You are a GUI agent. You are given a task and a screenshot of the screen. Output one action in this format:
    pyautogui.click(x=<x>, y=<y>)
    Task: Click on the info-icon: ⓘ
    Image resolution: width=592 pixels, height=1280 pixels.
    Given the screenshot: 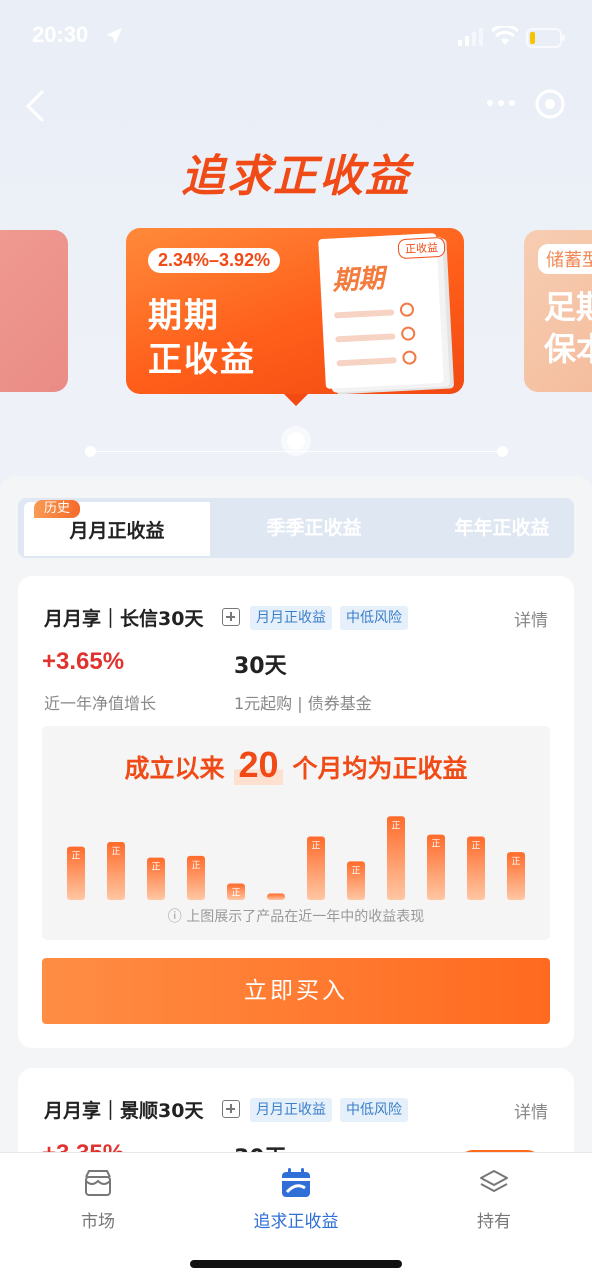 What is the action you would take?
    pyautogui.click(x=174, y=917)
    